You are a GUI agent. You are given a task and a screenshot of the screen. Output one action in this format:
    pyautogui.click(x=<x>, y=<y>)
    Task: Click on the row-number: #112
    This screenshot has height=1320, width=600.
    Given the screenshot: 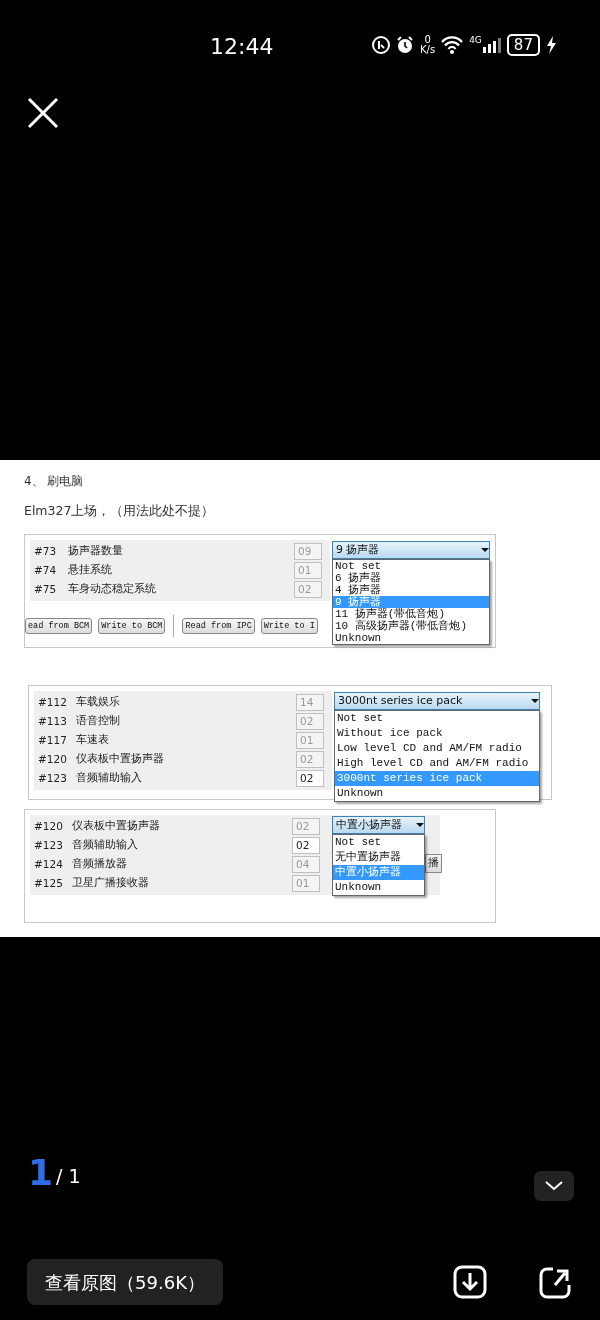 What is the action you would take?
    pyautogui.click(x=53, y=702)
    